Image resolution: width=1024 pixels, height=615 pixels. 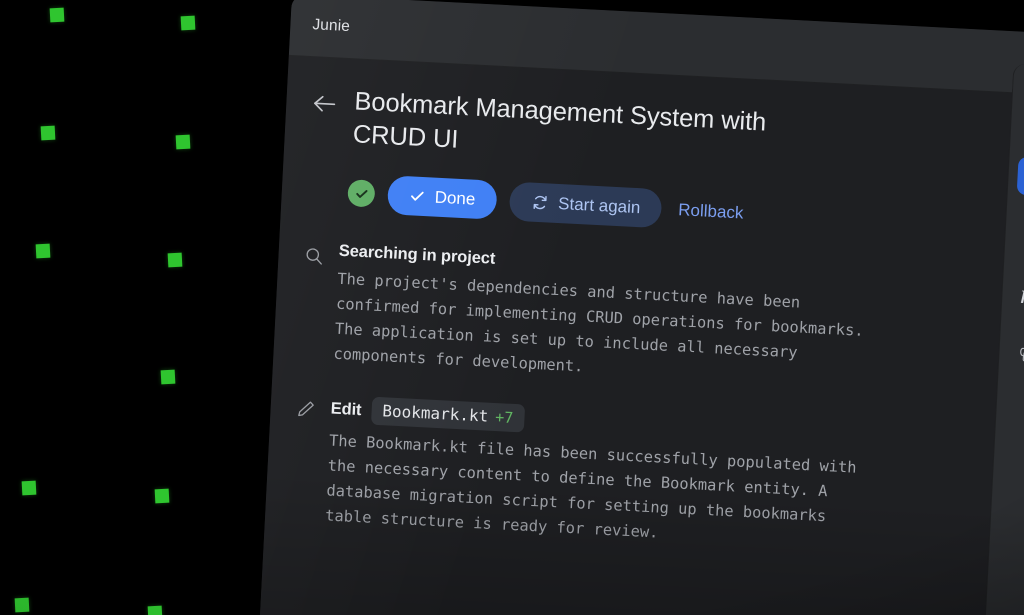 I want to click on task-header: Bookmark Management System with CRUD UI, so click(x=642, y=133).